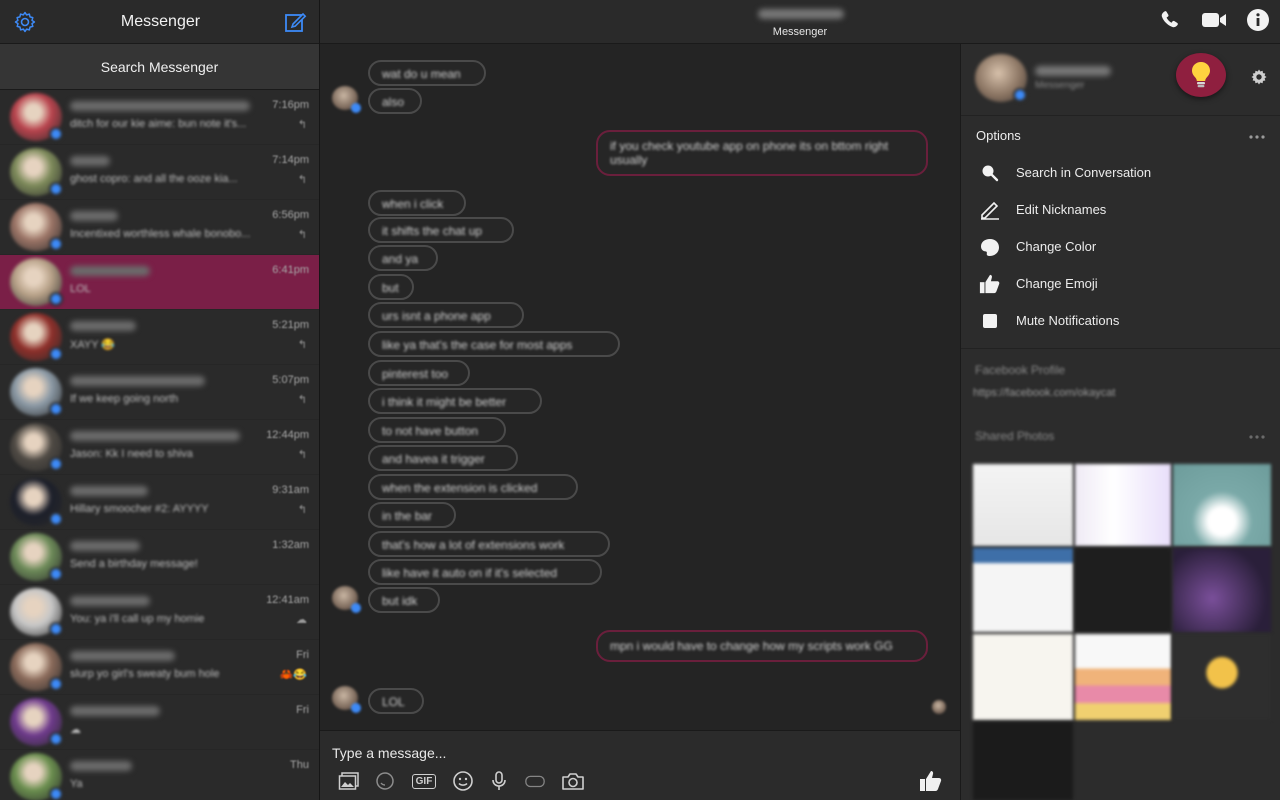 This screenshot has height=800, width=1280. What do you see at coordinates (473, 487) in the screenshot?
I see `incoming-message: when the extension is clicked` at bounding box center [473, 487].